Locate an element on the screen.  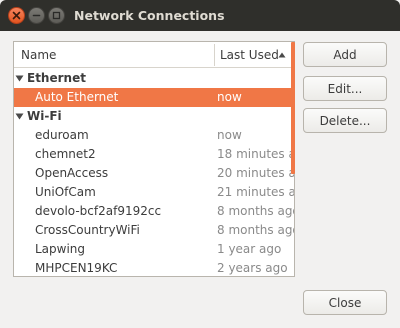
connection-last-used: 2 years ago is located at coordinates (252, 268).